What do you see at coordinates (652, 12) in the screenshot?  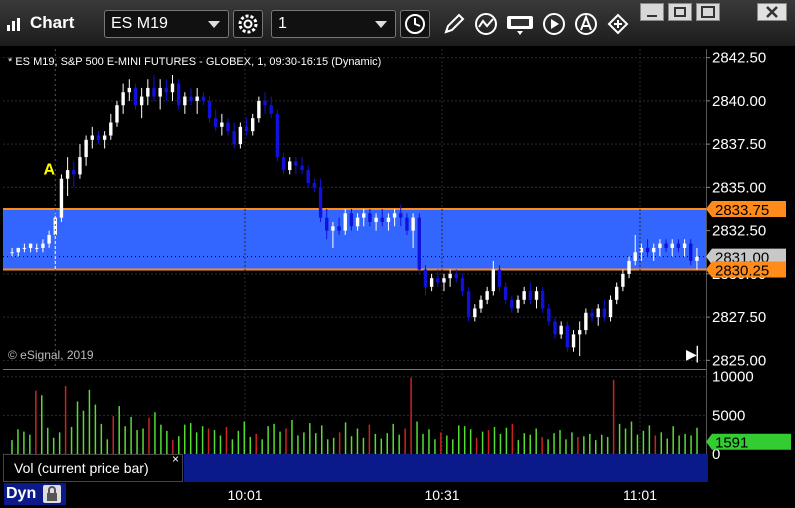 I see `minimize-button` at bounding box center [652, 12].